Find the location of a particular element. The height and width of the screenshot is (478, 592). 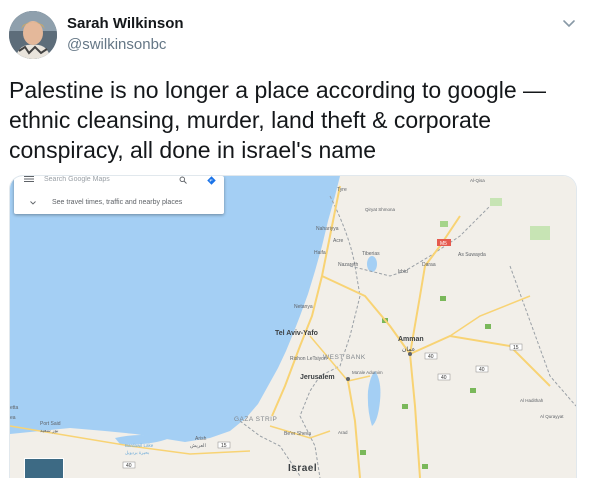

search-icon is located at coordinates (183, 180).